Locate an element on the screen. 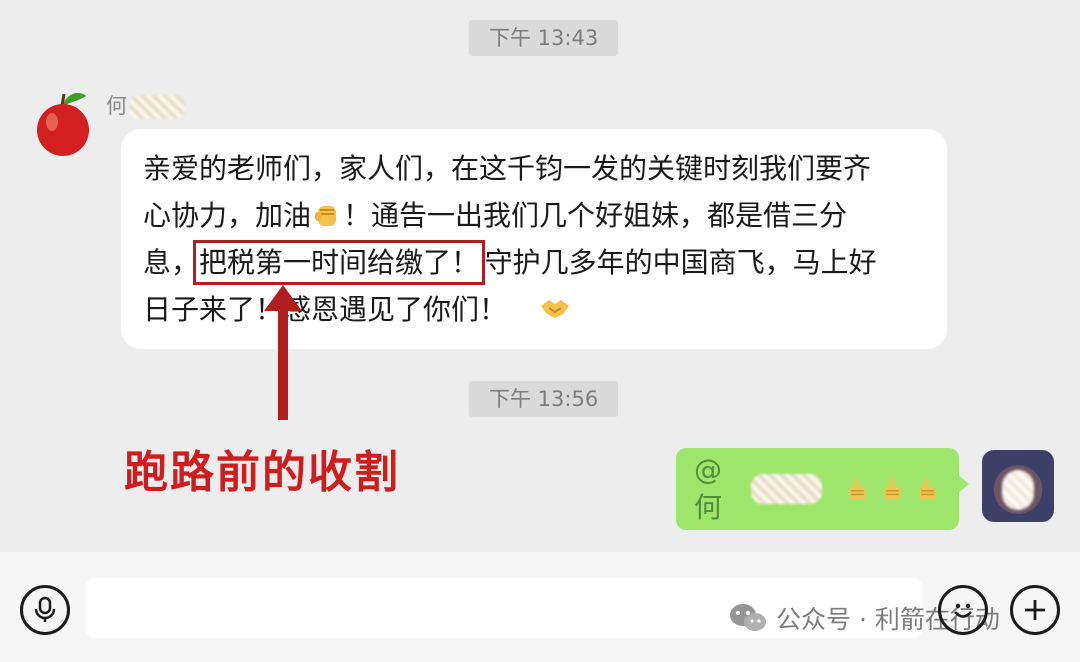  raised-fist-icon is located at coordinates (326, 216).